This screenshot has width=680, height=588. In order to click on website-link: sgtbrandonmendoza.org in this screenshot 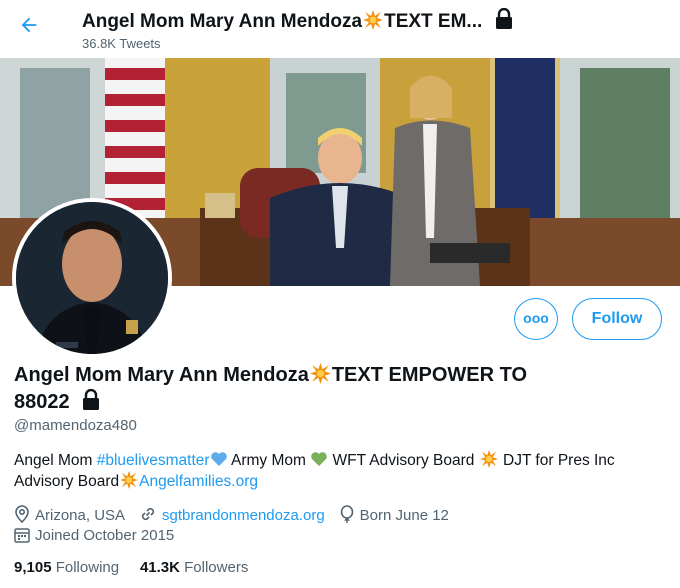, I will do `click(243, 515)`.